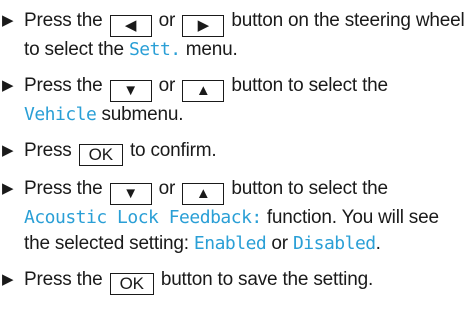  Describe the element at coordinates (232, 152) in the screenshot. I see `step-3: ▶ Press OK to confirm.` at that location.